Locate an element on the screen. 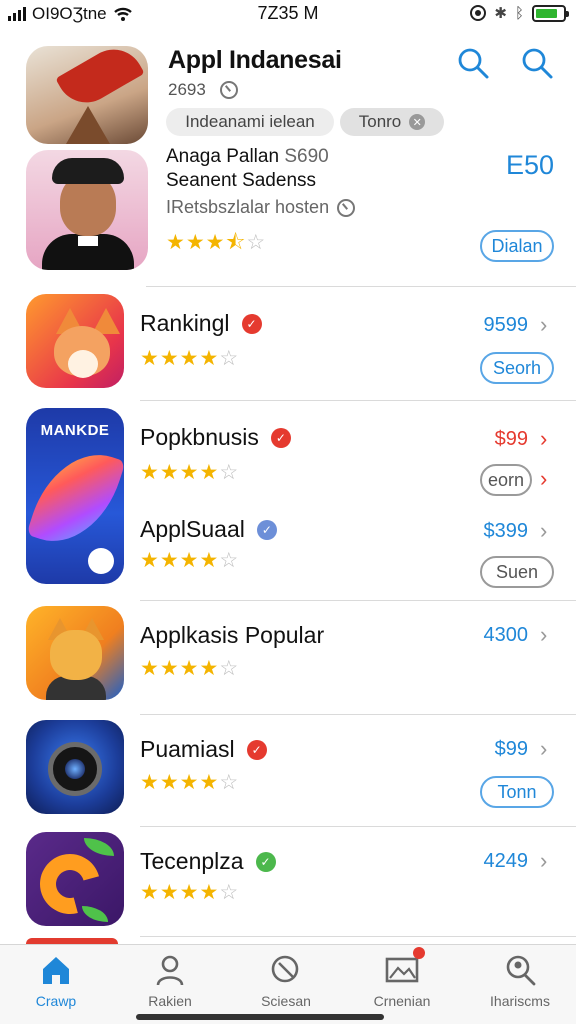 The image size is (576, 1024). app-icon-cat is located at coordinates (75, 653).